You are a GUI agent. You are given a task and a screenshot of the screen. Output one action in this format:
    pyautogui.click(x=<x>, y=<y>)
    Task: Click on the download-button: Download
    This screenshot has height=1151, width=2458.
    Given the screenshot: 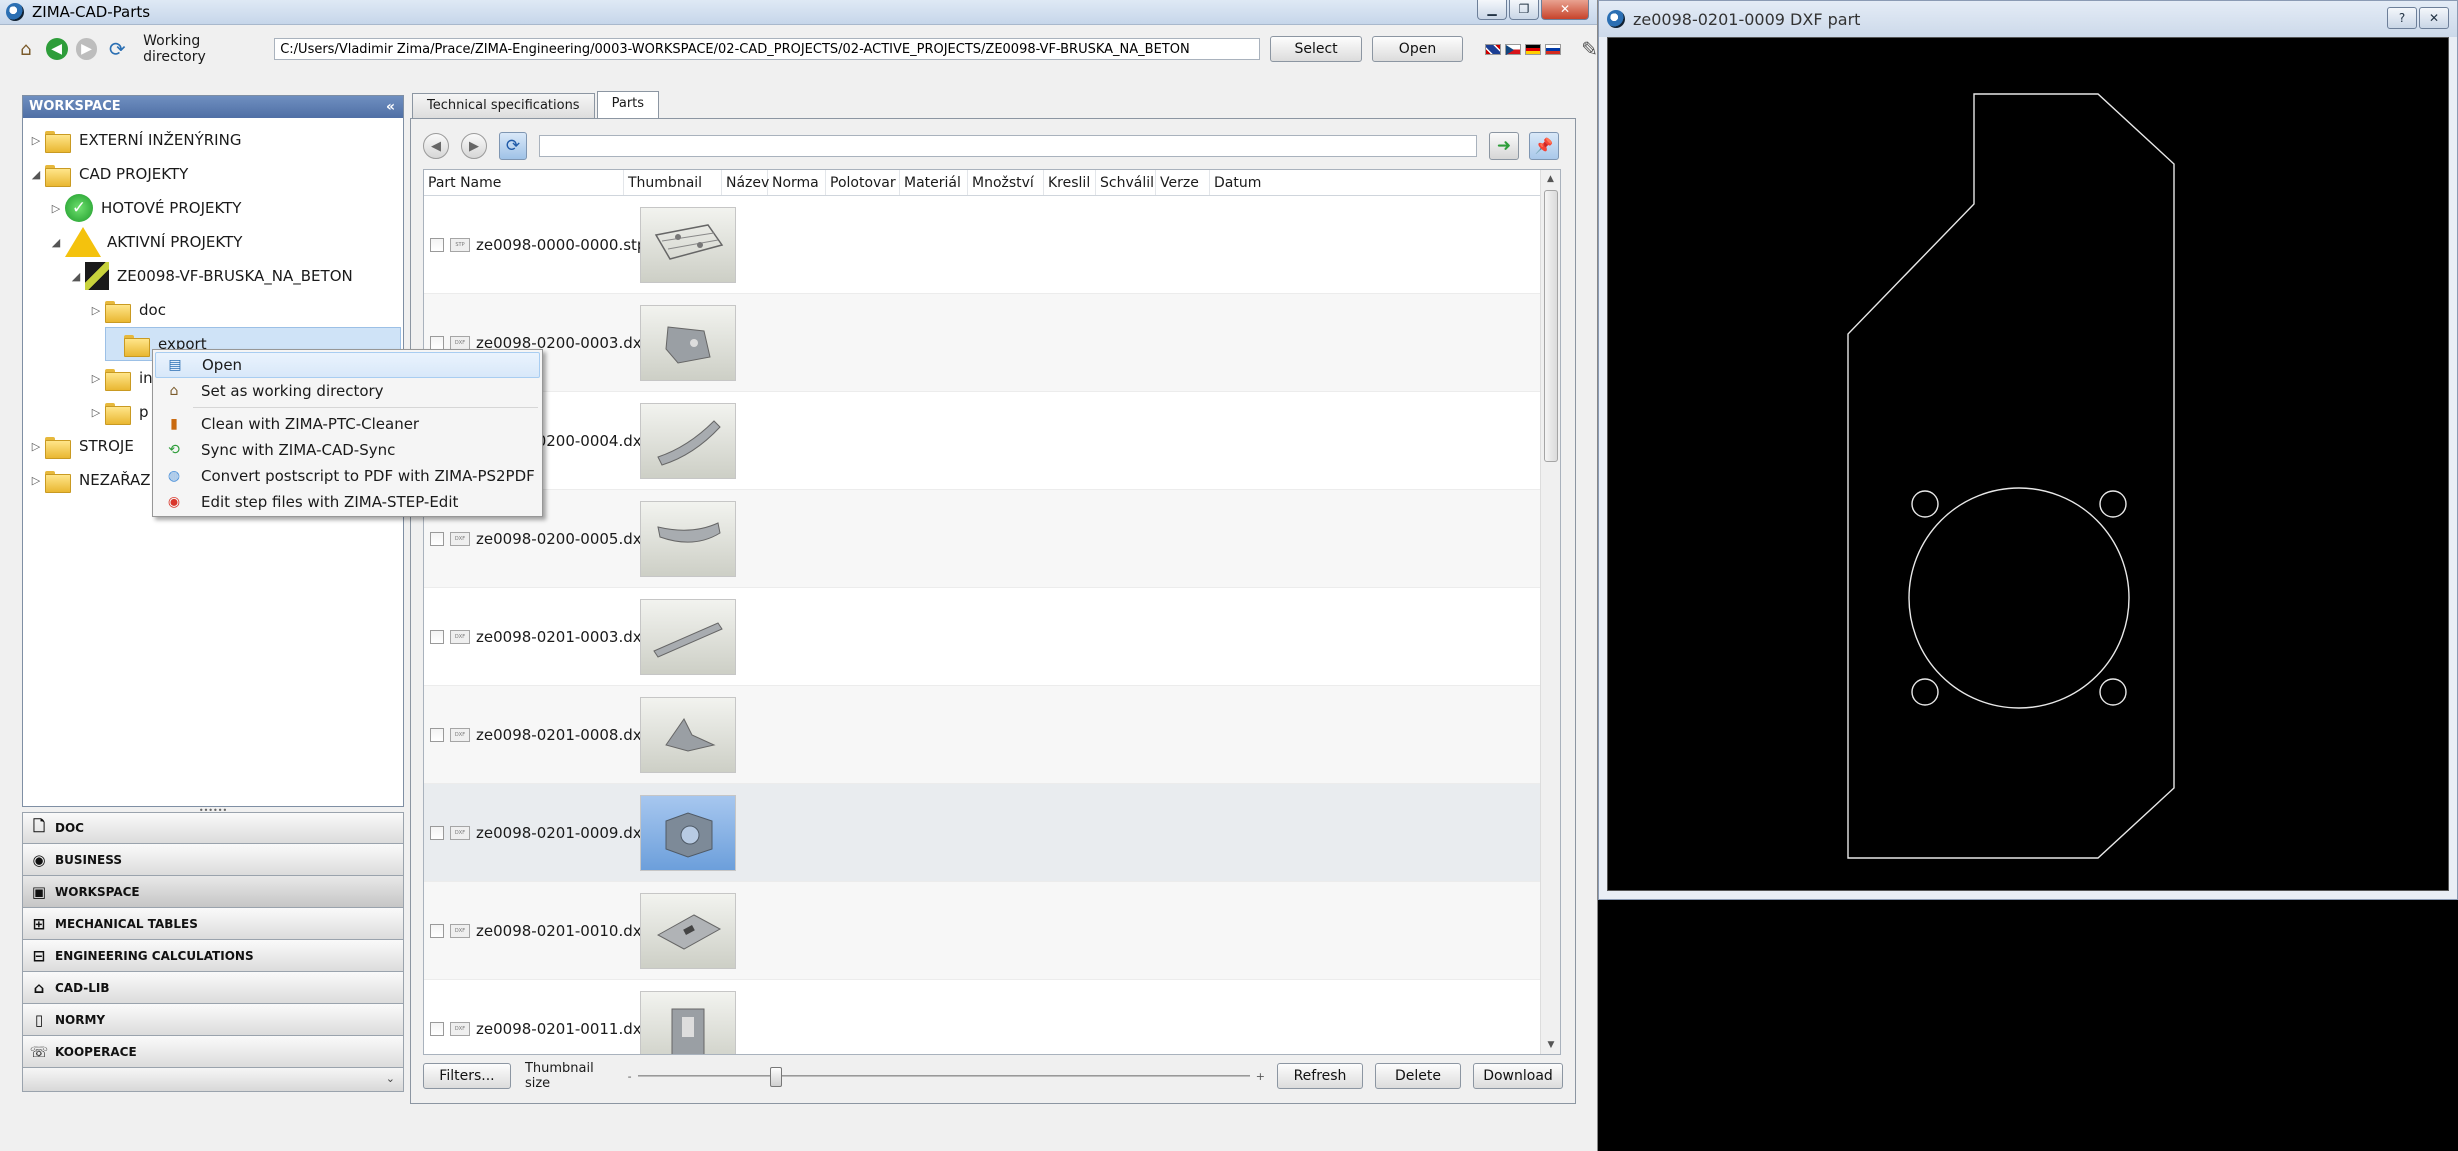 What is the action you would take?
    pyautogui.click(x=1518, y=1076)
    